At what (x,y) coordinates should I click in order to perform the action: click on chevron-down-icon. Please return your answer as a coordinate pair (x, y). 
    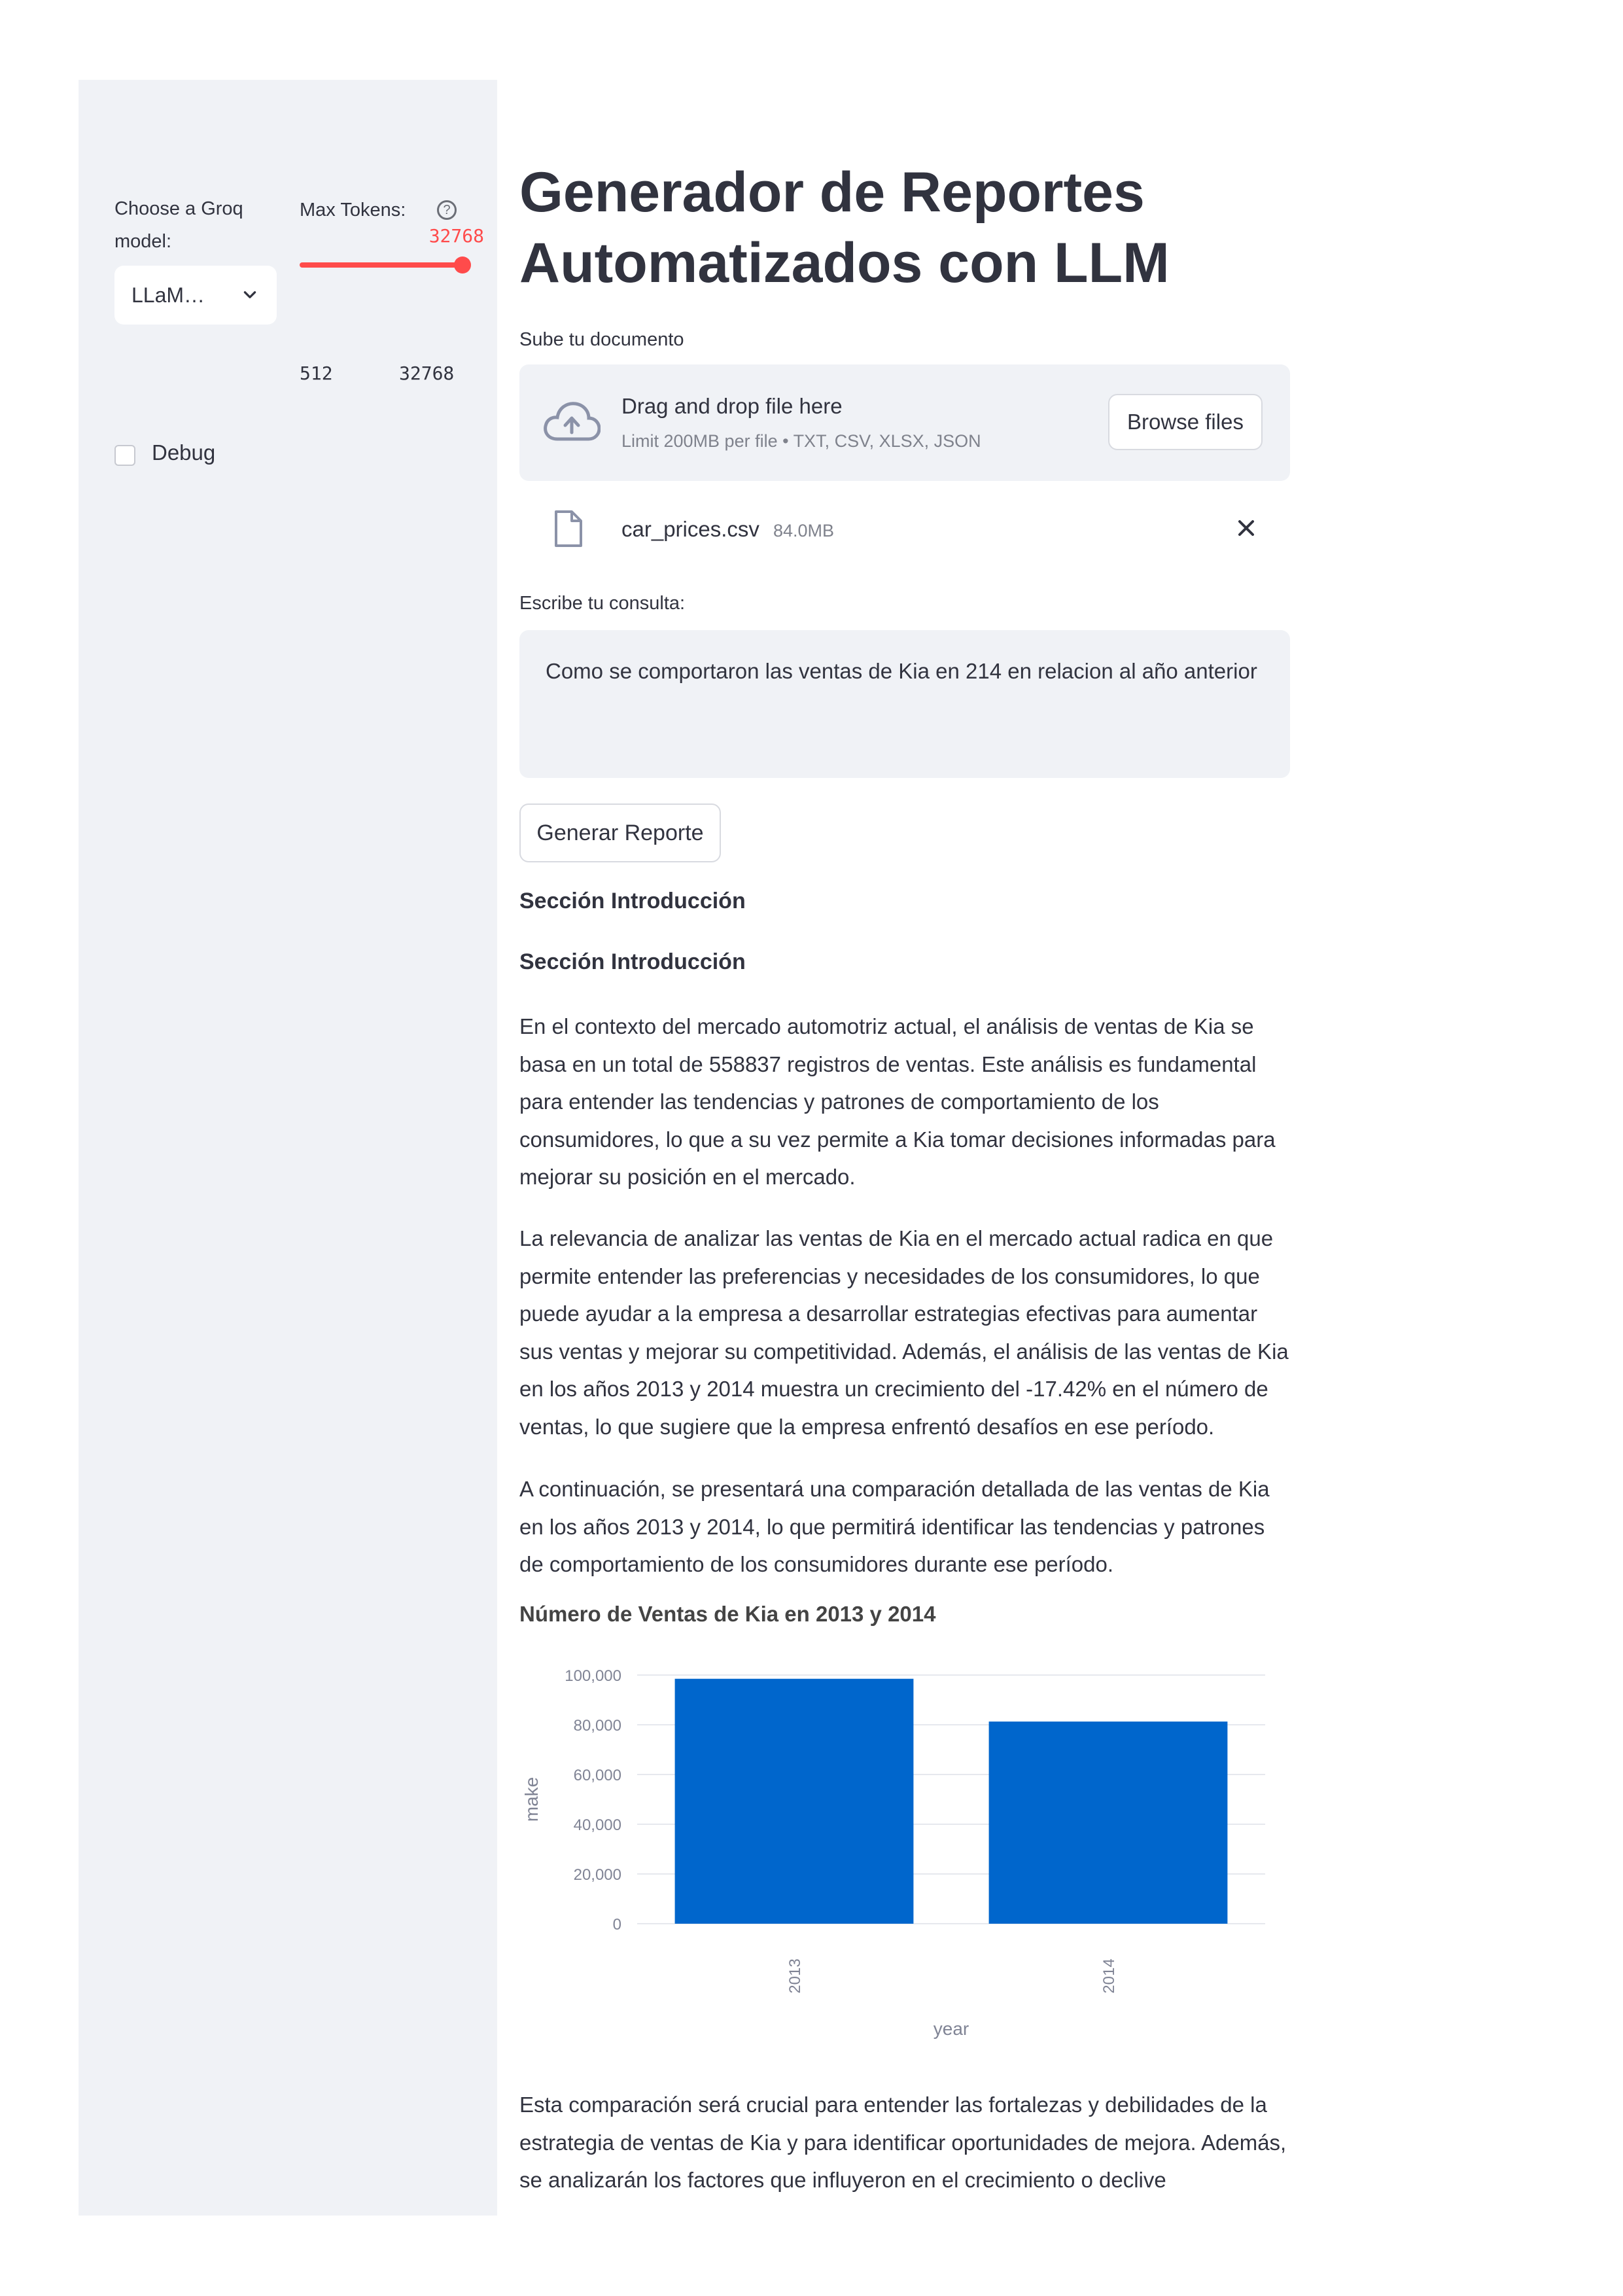
    Looking at the image, I should click on (250, 294).